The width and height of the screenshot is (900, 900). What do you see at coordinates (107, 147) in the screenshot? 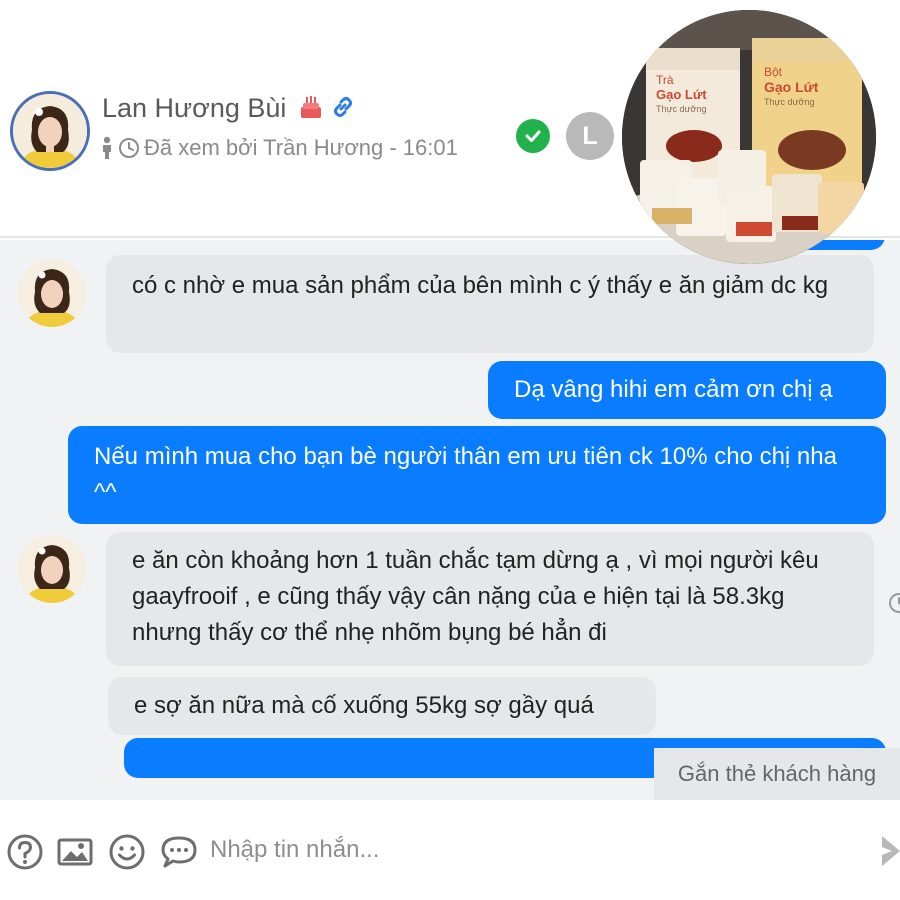
I see `person-icon` at bounding box center [107, 147].